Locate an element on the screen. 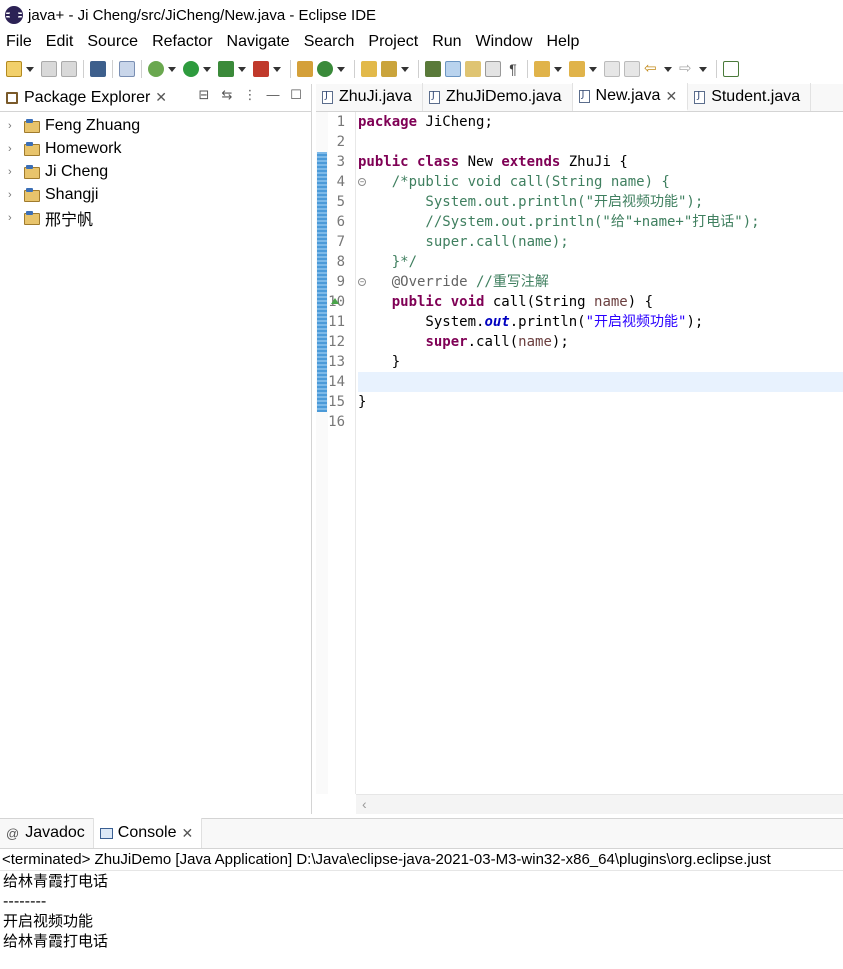  java-project-icon is located at coordinates (32, 172).